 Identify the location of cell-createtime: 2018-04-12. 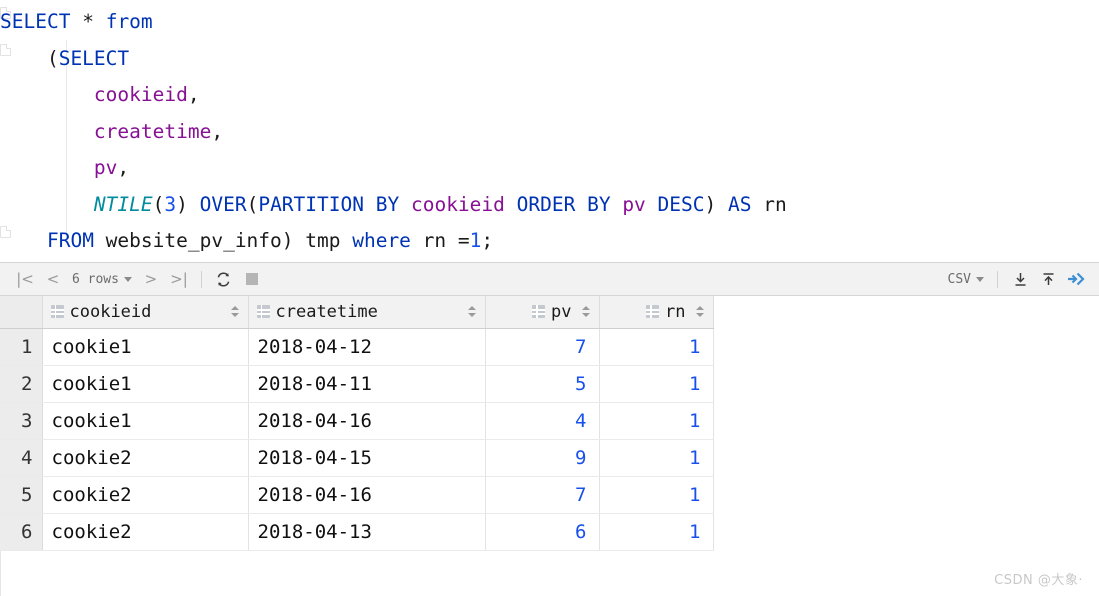
(366, 346).